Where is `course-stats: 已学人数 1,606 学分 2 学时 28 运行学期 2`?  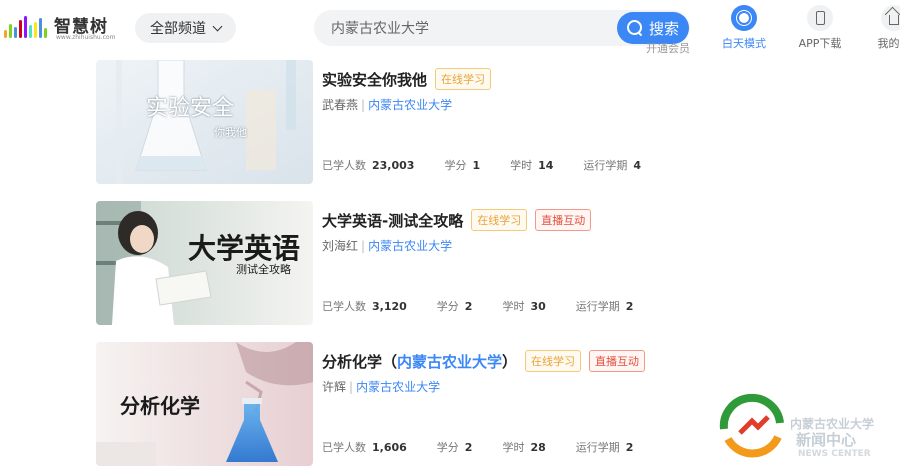
course-stats: 已学人数 1,606 学分 2 学时 28 运行学期 2 is located at coordinates (492, 447).